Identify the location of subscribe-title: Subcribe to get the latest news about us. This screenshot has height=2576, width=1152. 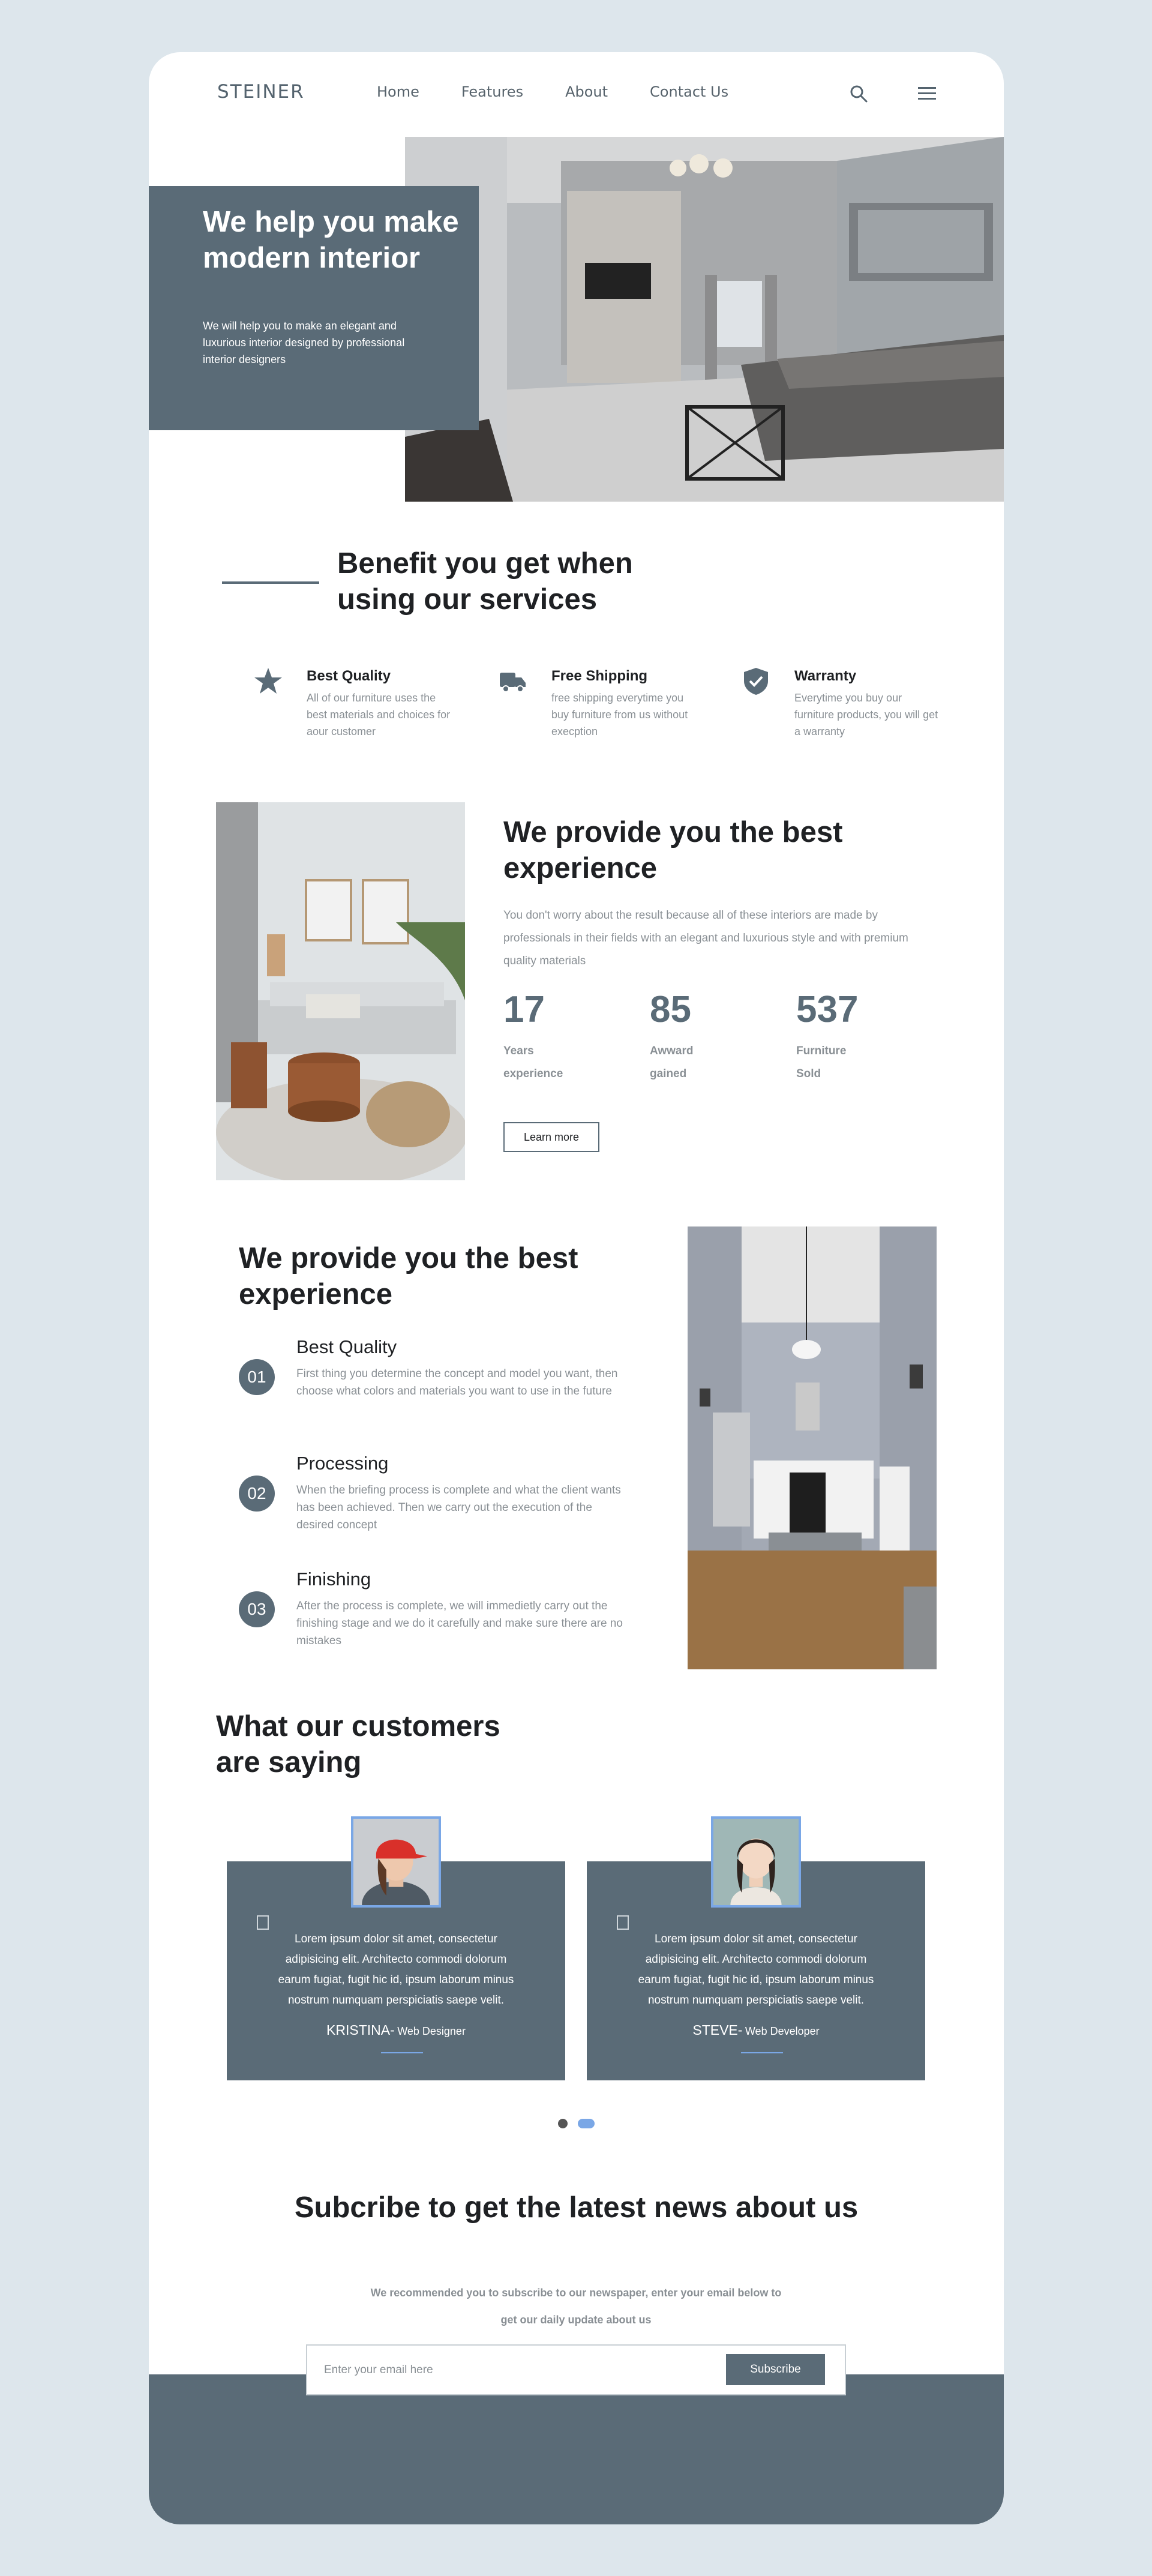
(576, 2207).